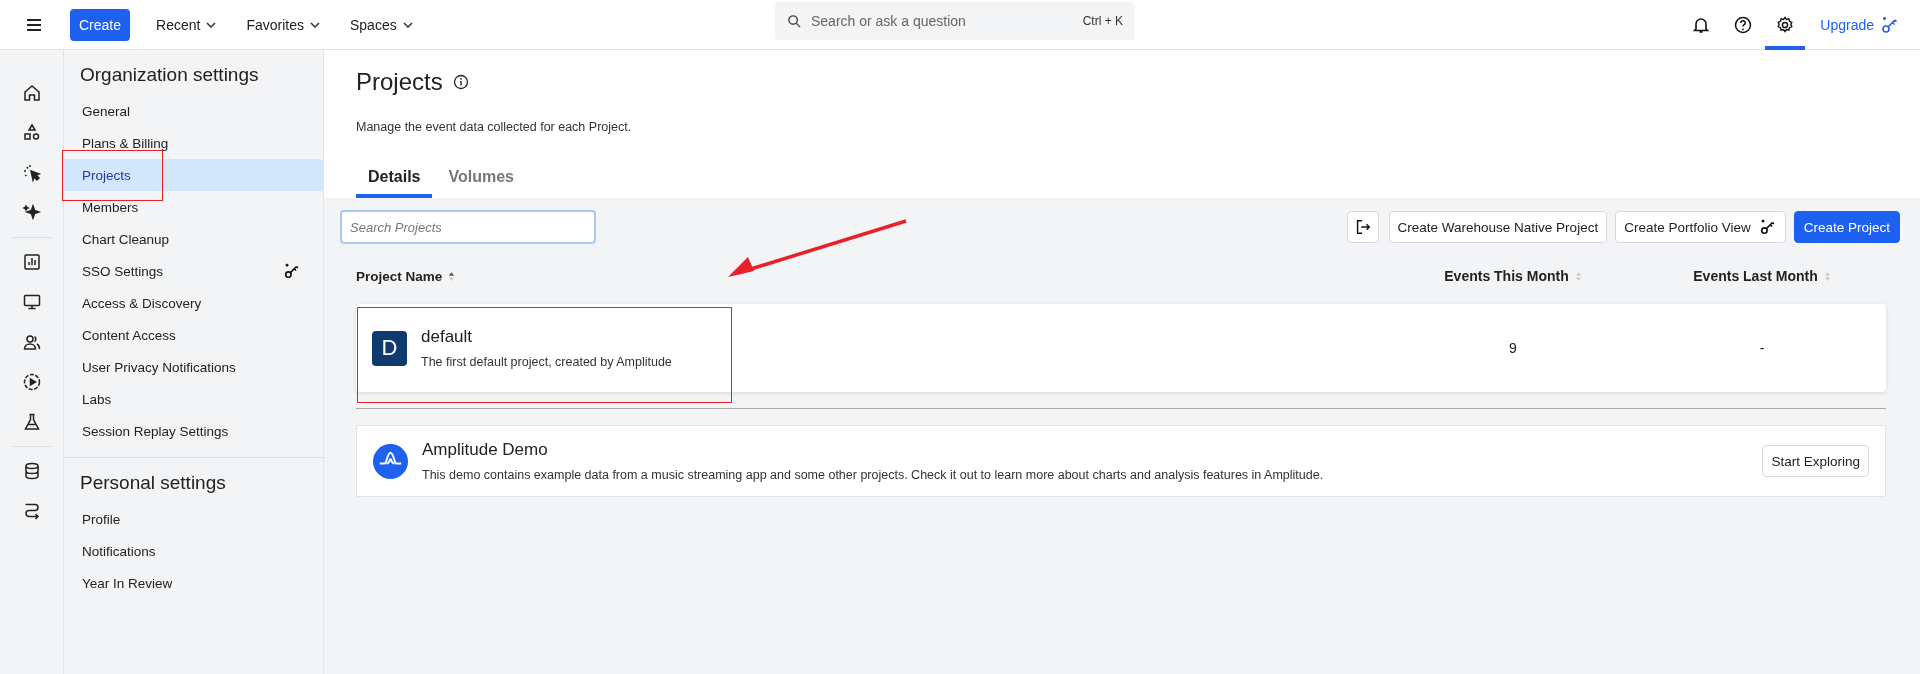  I want to click on action-button: Create Portfolio View, so click(1700, 227).